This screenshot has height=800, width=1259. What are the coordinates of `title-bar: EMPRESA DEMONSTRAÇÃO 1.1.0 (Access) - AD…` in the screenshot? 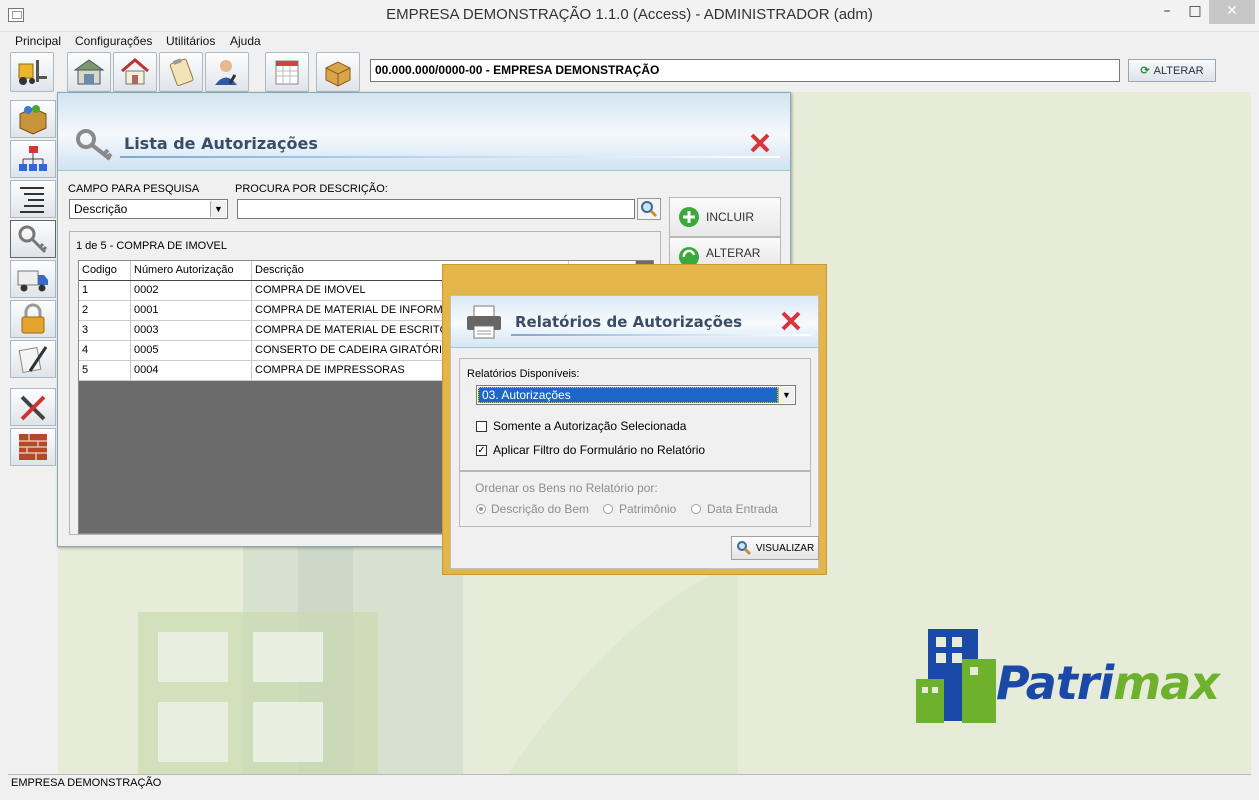 It's located at (629, 16).